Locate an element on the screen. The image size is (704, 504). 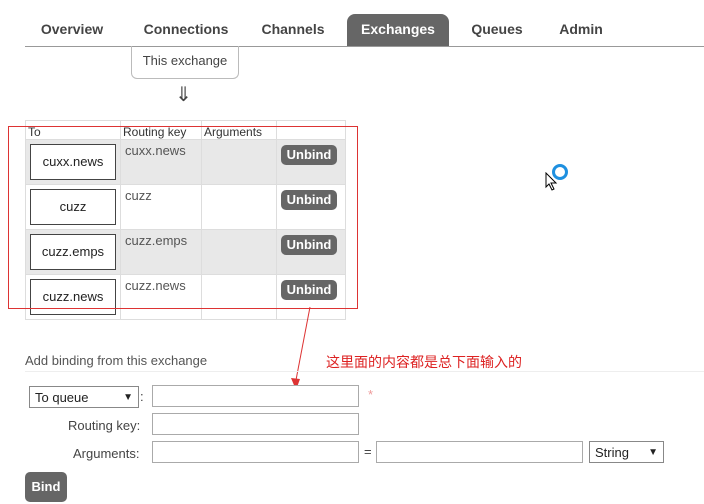
argument-type-value: String is located at coordinates (612, 452).